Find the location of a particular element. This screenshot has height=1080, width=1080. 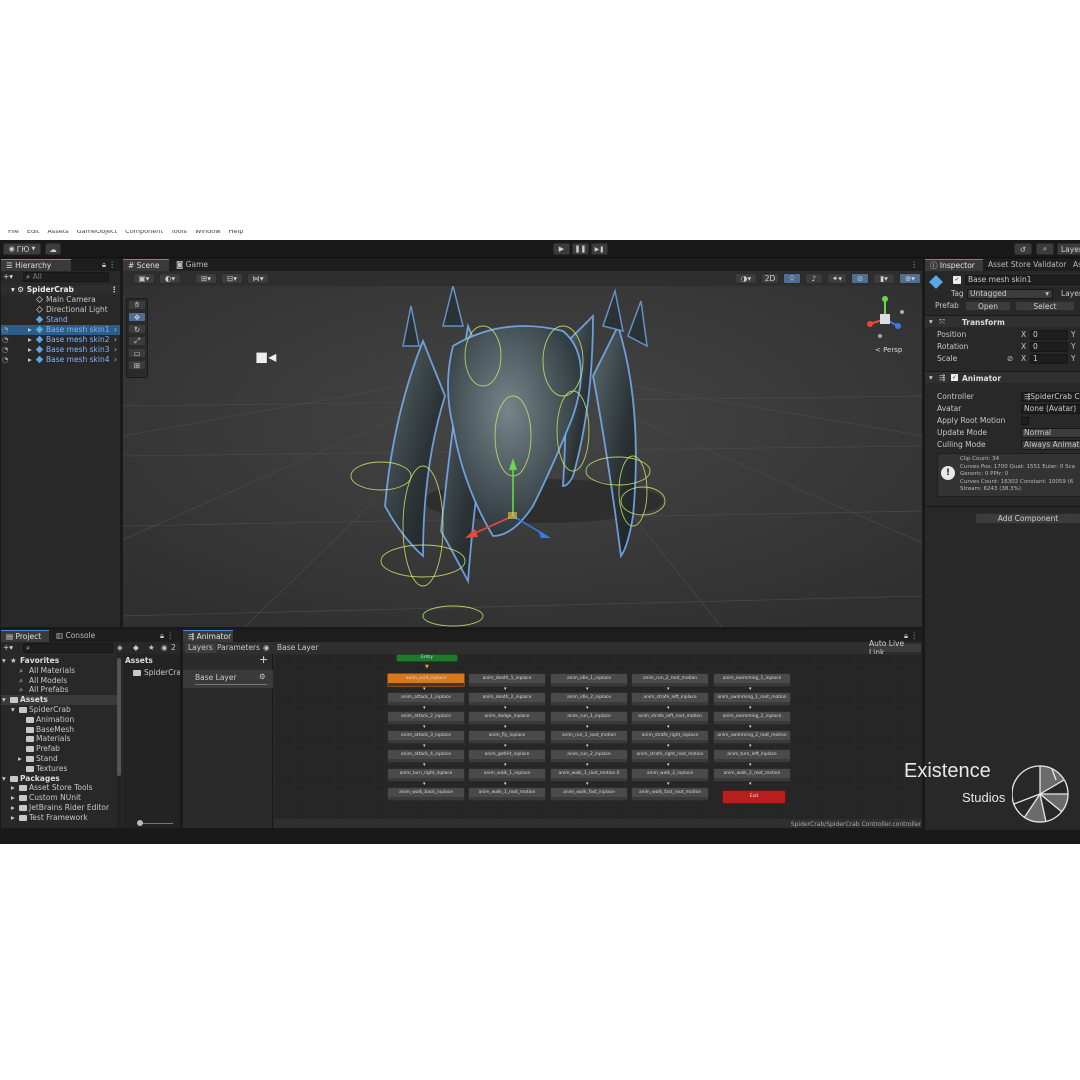

animator-state-node: anim_swimming_1_root_motion is located at coordinates (752, 699).